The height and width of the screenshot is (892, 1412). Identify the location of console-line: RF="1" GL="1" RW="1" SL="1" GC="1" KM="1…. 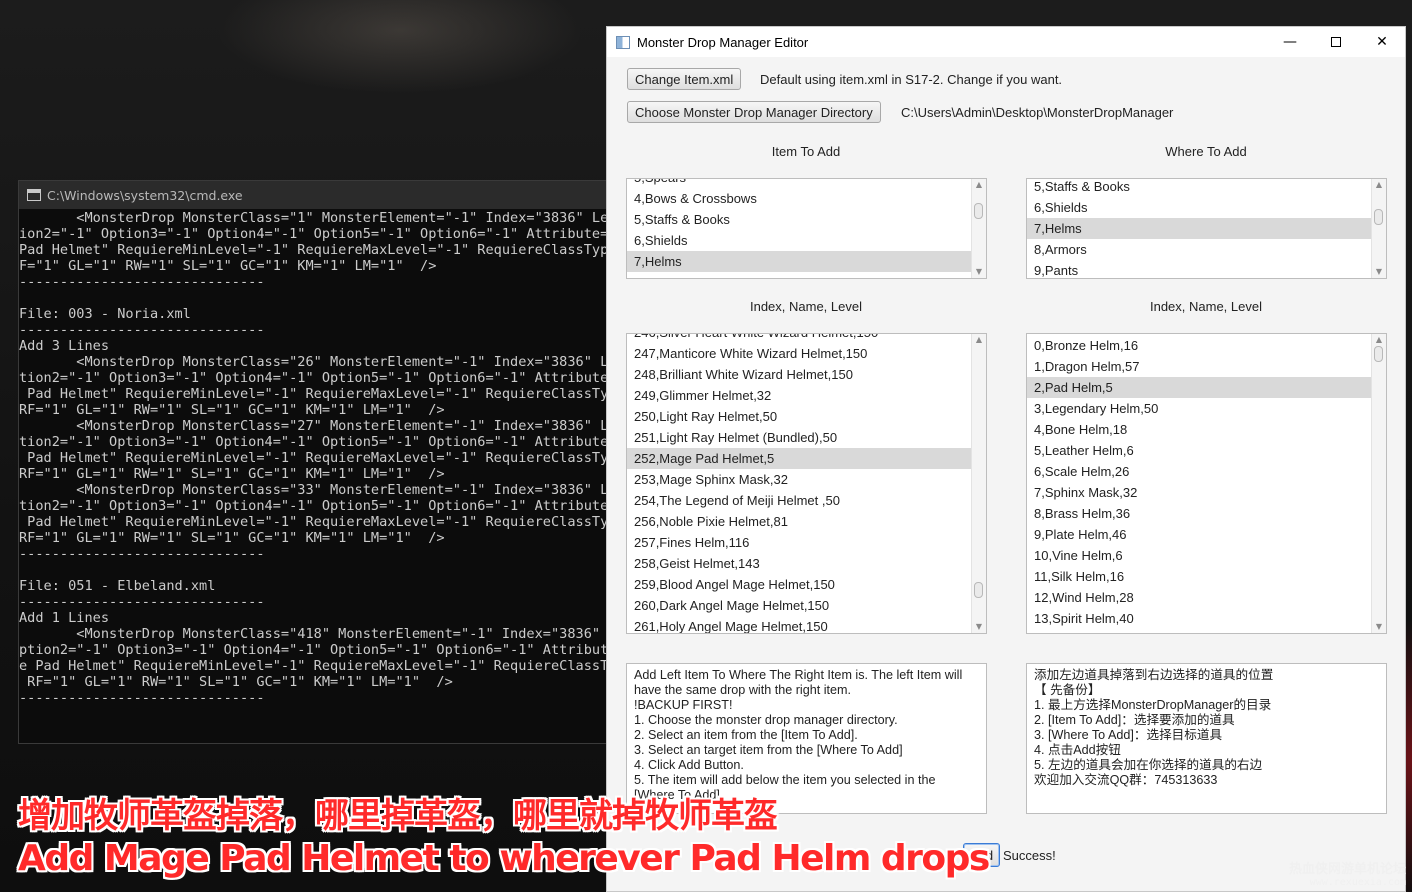
(236, 682).